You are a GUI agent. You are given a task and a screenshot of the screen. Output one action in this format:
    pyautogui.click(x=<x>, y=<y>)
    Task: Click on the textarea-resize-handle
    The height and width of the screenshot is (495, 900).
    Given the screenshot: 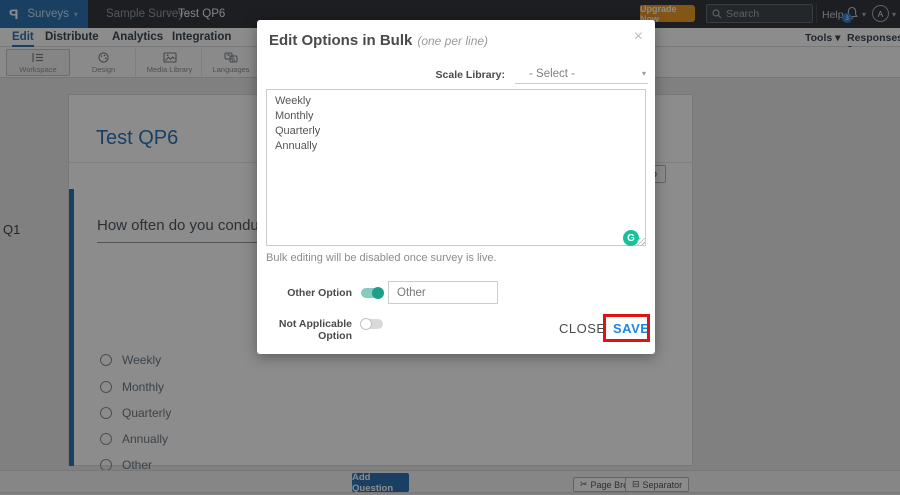 What is the action you would take?
    pyautogui.click(x=641, y=242)
    